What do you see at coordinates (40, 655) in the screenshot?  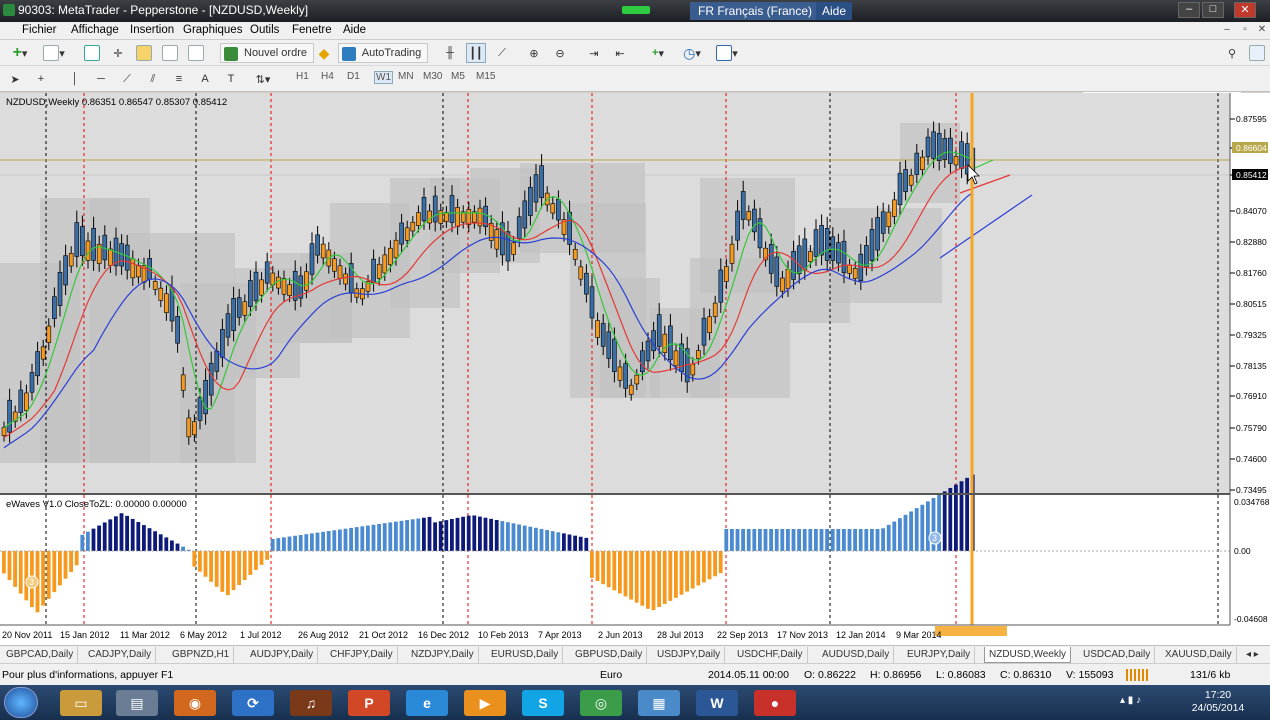 I see `chart-tab: GBPCAD,Daily` at bounding box center [40, 655].